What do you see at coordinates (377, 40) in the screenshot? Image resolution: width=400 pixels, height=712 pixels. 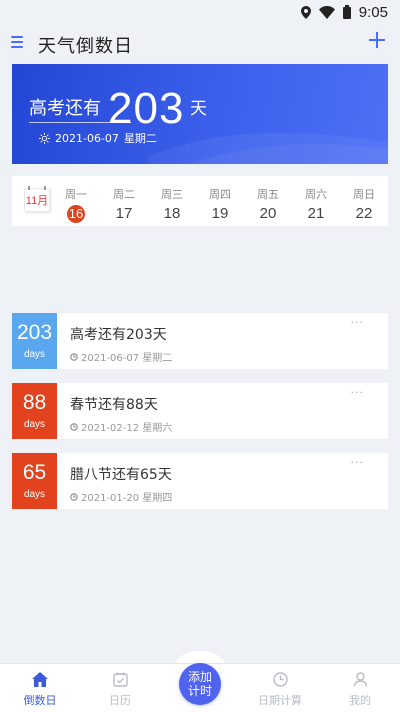 I see `add-icon` at bounding box center [377, 40].